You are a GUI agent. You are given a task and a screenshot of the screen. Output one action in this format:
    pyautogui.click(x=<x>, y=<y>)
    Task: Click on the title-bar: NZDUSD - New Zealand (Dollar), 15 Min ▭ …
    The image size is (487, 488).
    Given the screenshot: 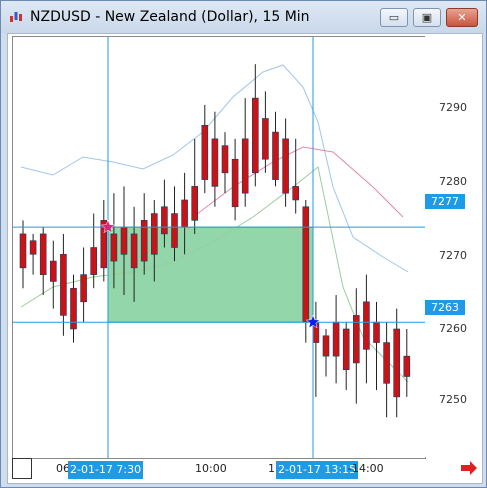 What is the action you would take?
    pyautogui.click(x=243, y=17)
    